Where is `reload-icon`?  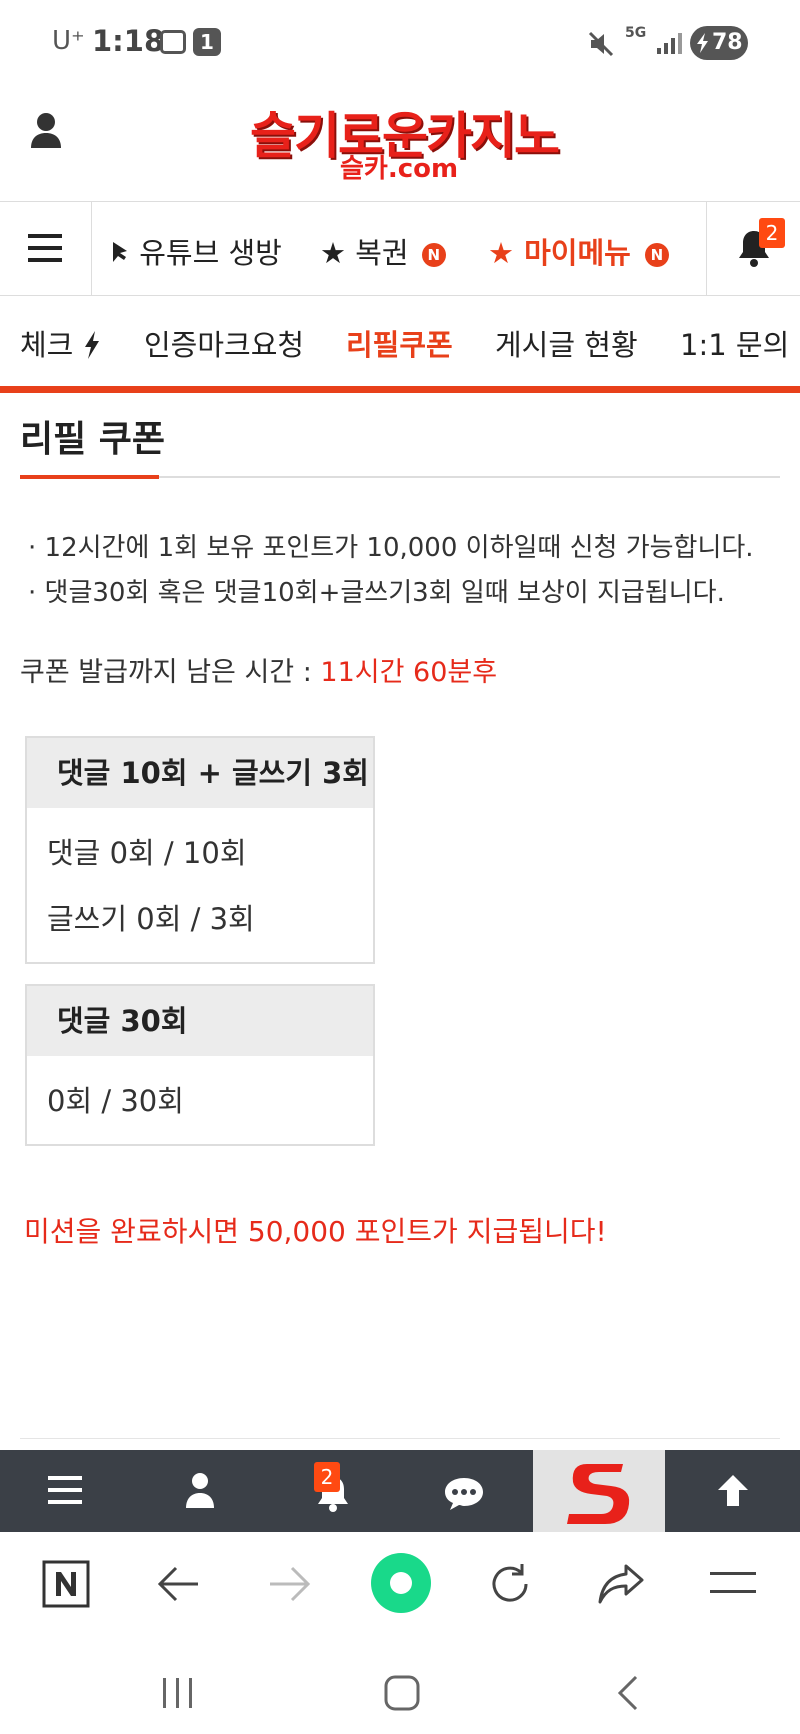 reload-icon is located at coordinates (510, 1584).